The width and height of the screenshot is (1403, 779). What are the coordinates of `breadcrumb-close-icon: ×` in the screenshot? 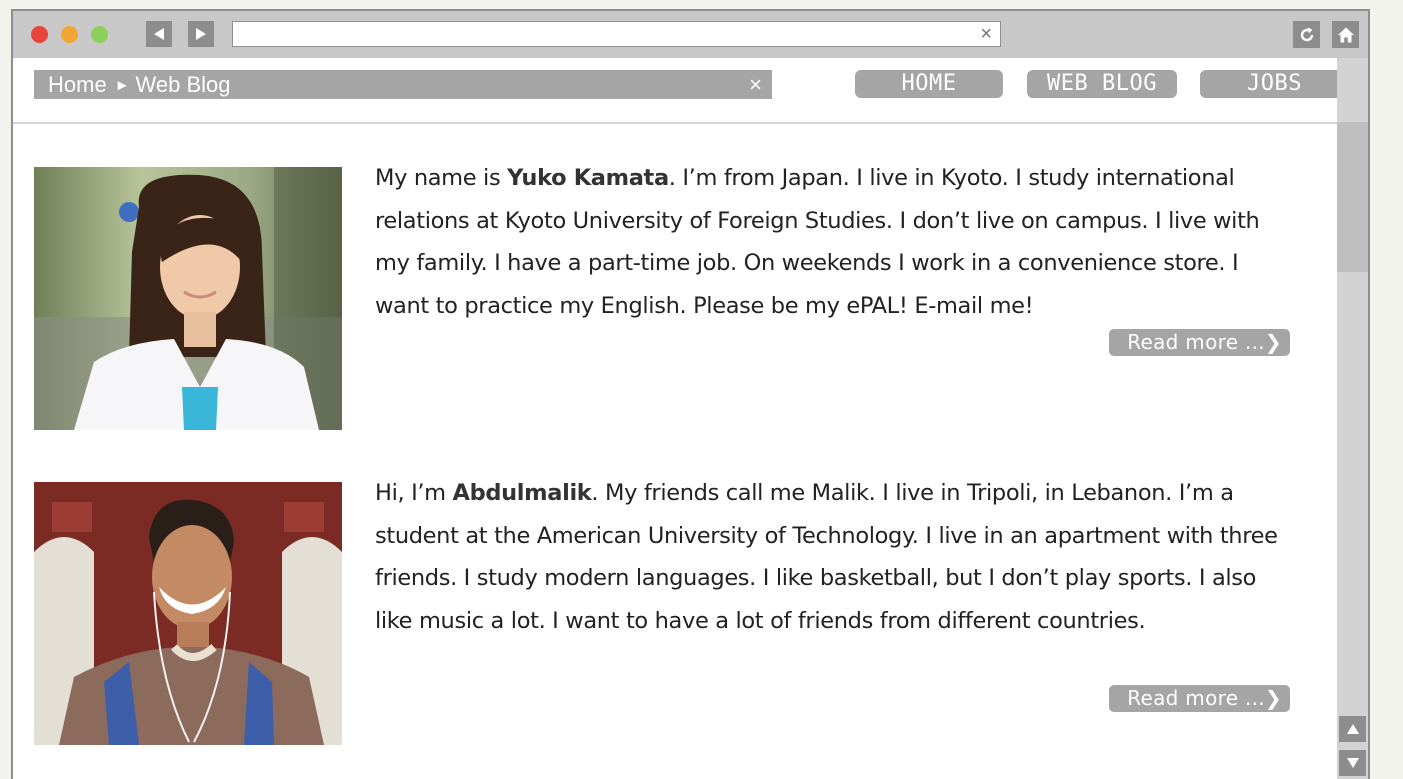 It's located at (755, 84).